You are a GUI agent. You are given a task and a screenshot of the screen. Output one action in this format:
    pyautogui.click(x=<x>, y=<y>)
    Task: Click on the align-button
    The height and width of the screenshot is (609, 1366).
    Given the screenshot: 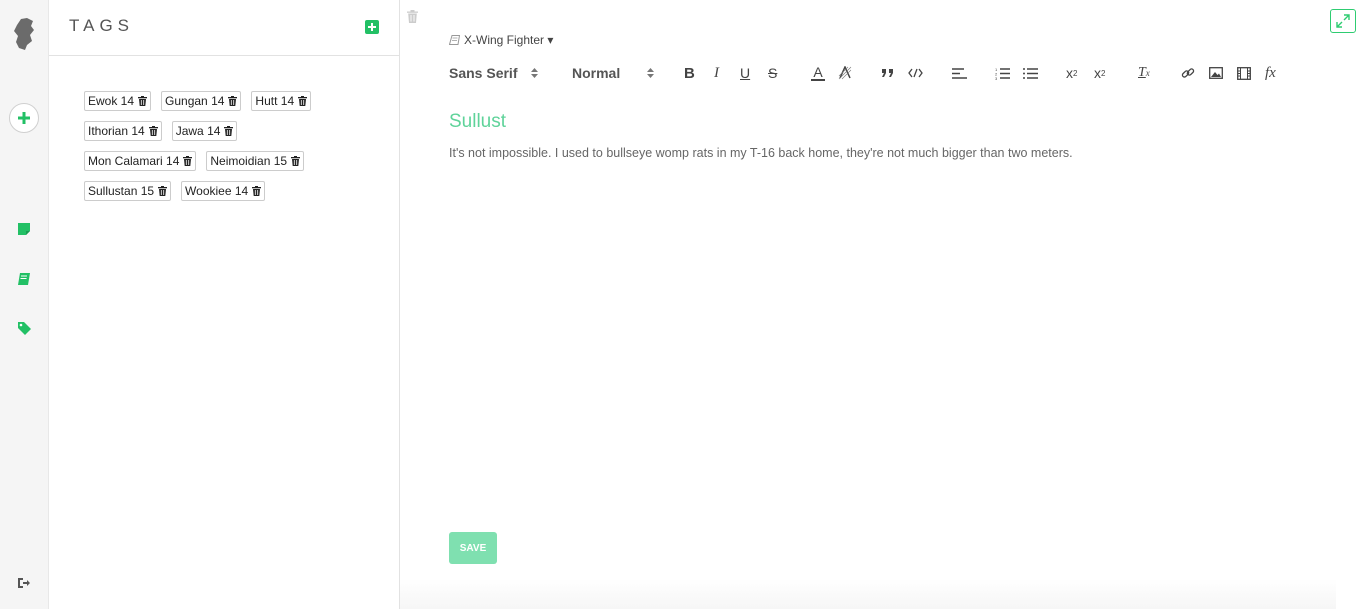 What is the action you would take?
    pyautogui.click(x=959, y=73)
    